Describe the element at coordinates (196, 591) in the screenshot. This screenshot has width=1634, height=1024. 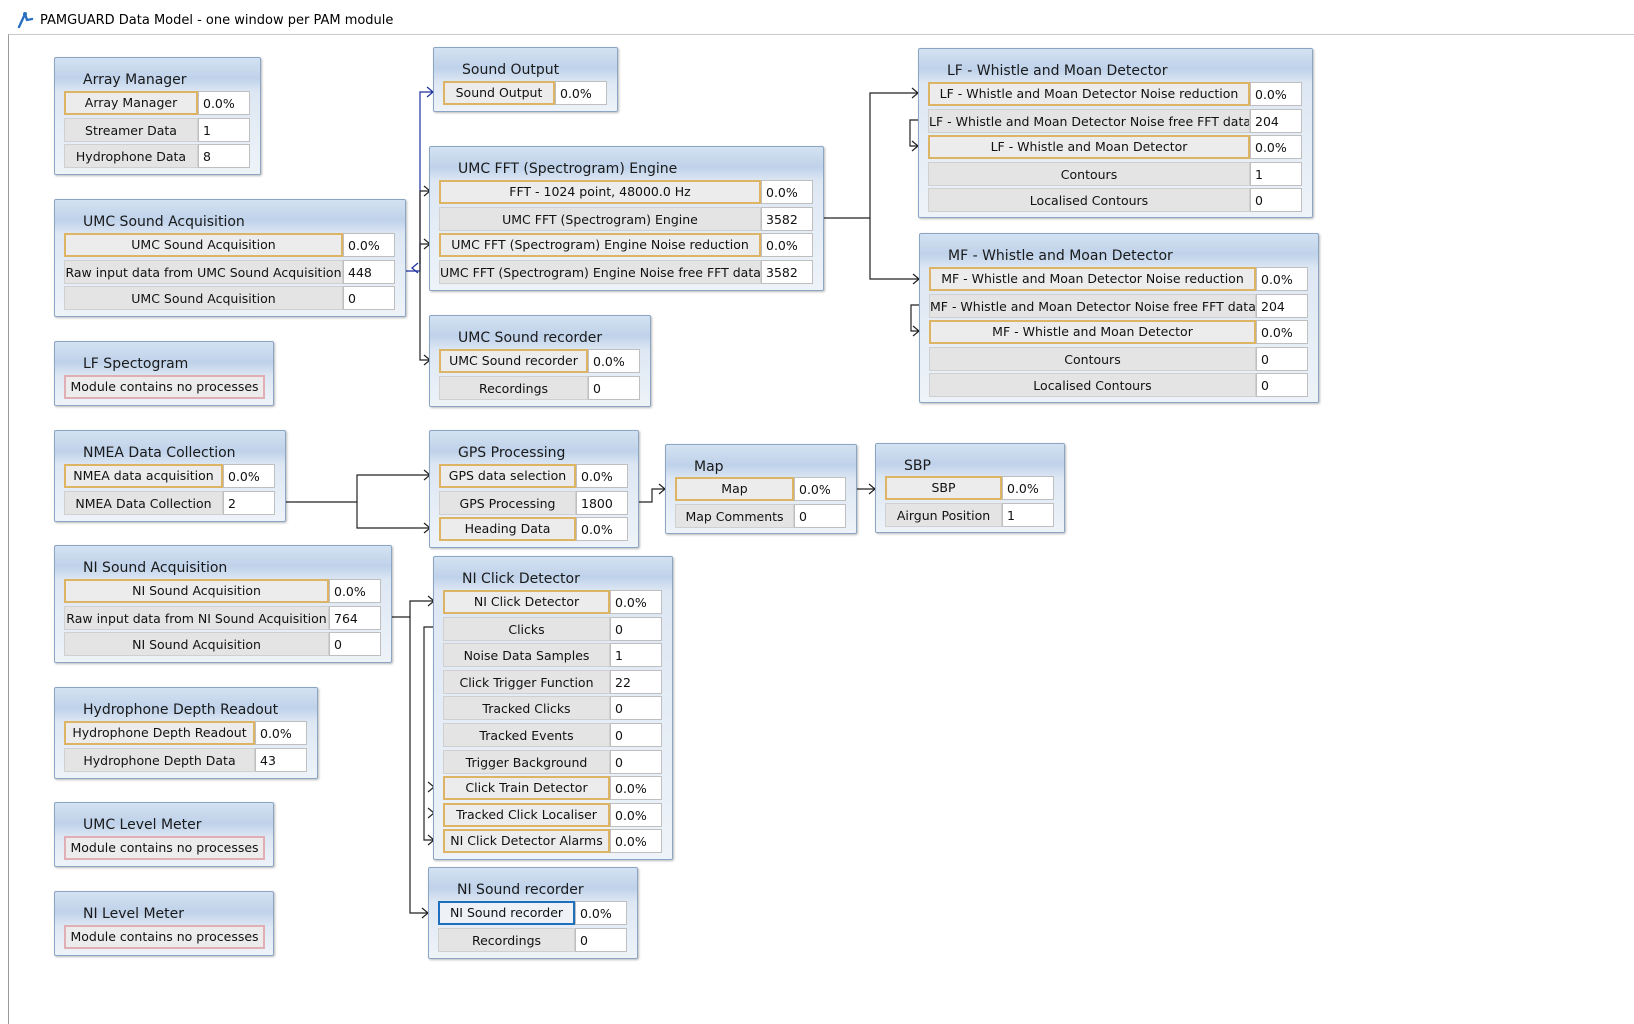
I see `process-label: NI Sound Acquisition` at that location.